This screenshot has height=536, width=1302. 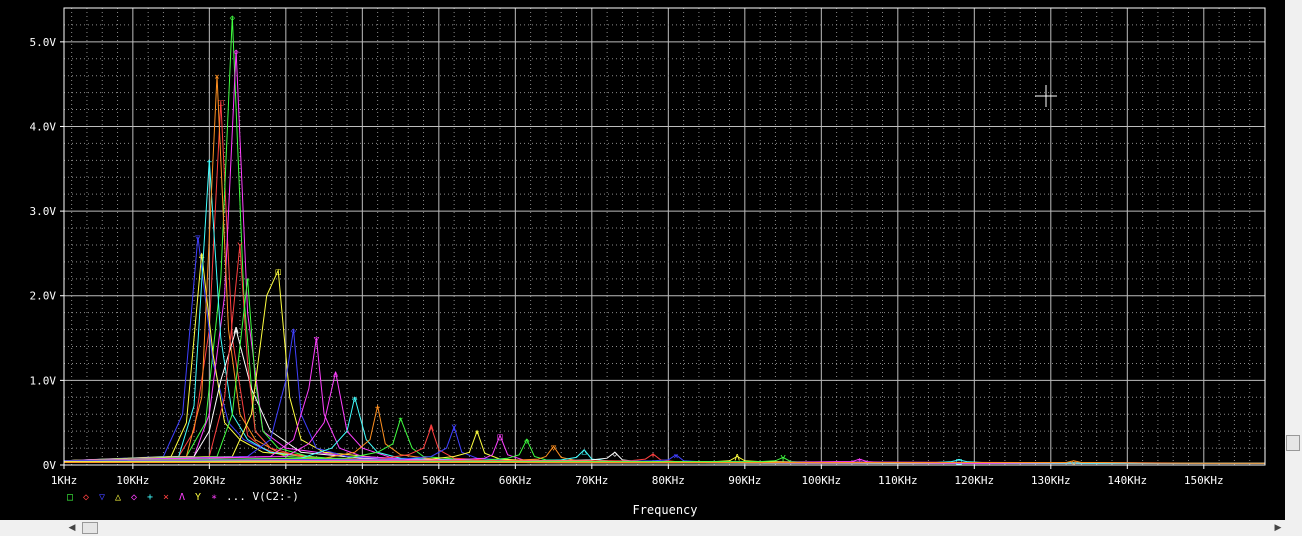 What do you see at coordinates (132, 480) in the screenshot?
I see `x-tick-label: 10KHz` at bounding box center [132, 480].